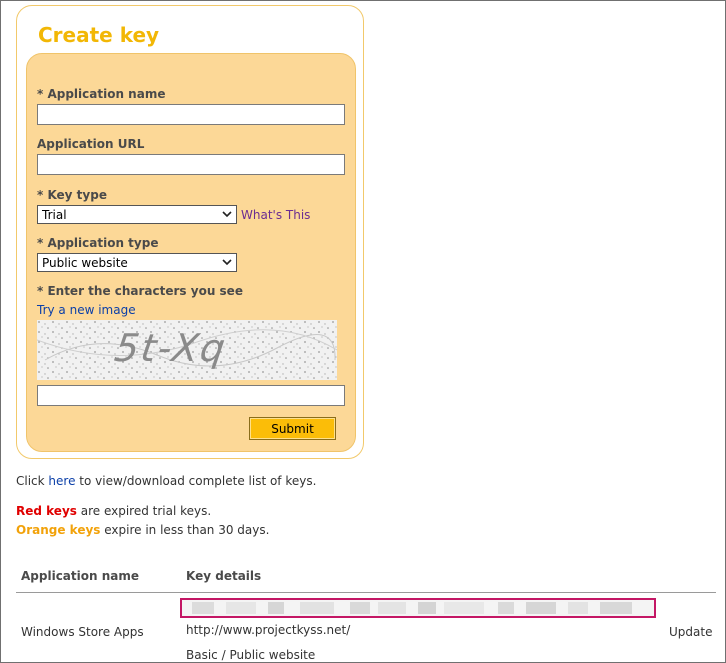  I want to click on application-name-label: * Application name, so click(101, 94).